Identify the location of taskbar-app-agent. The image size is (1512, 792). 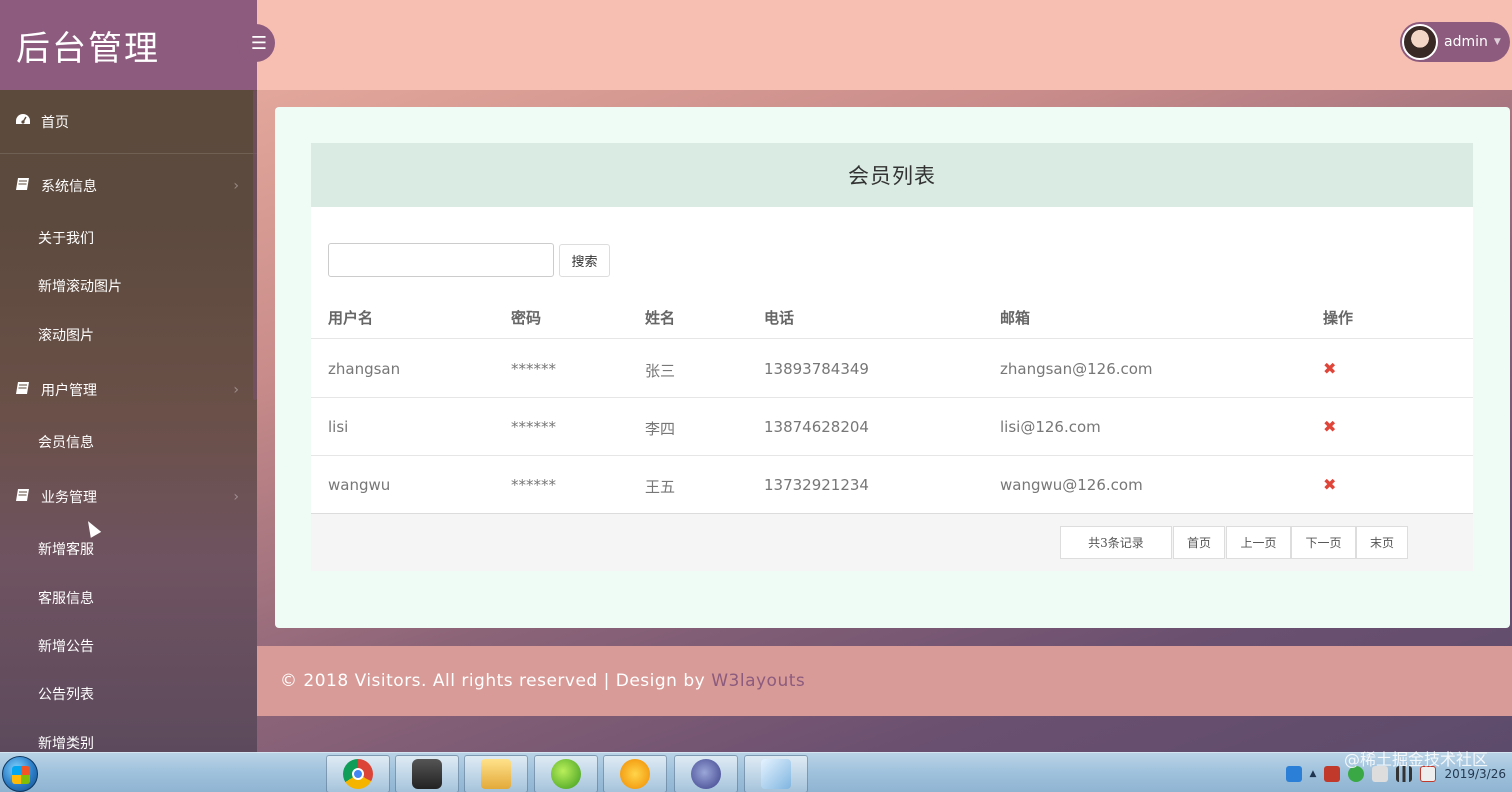
(427, 773).